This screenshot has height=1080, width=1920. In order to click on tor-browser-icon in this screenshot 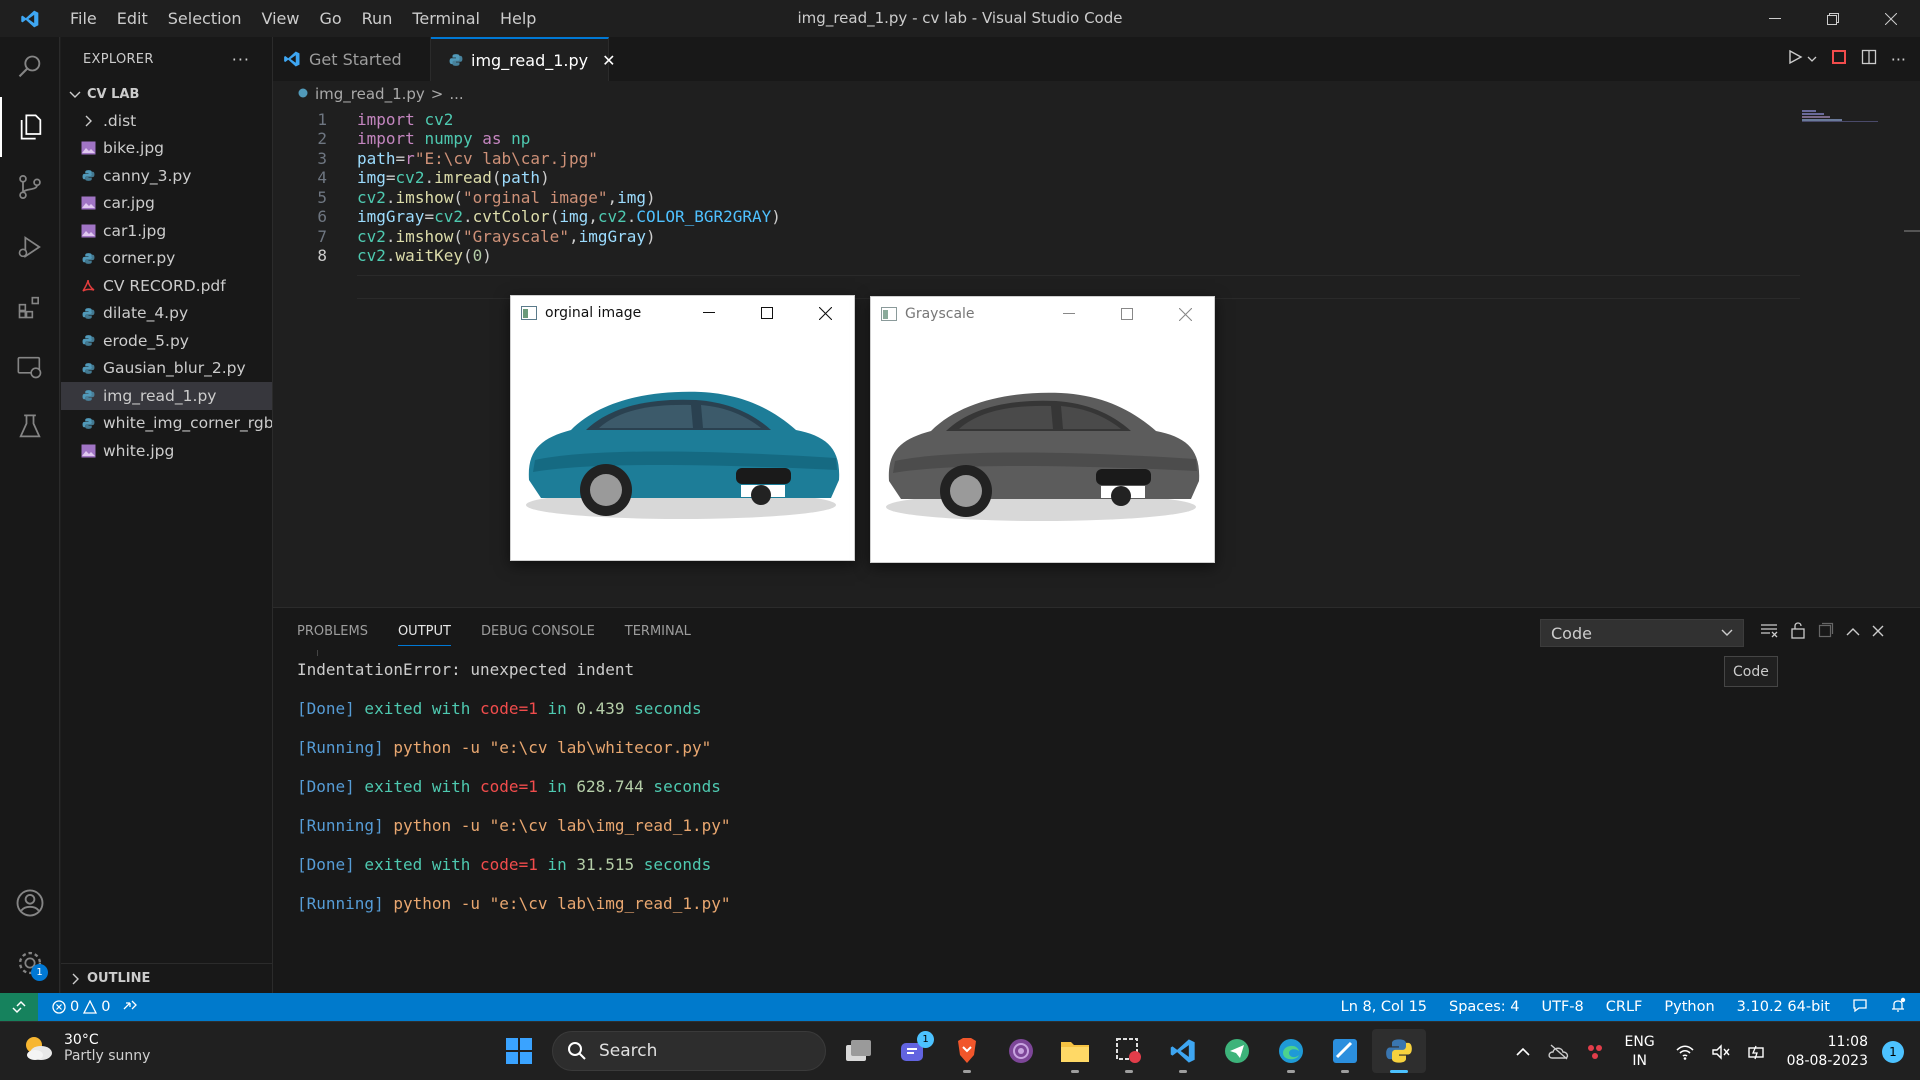, I will do `click(1021, 1051)`.